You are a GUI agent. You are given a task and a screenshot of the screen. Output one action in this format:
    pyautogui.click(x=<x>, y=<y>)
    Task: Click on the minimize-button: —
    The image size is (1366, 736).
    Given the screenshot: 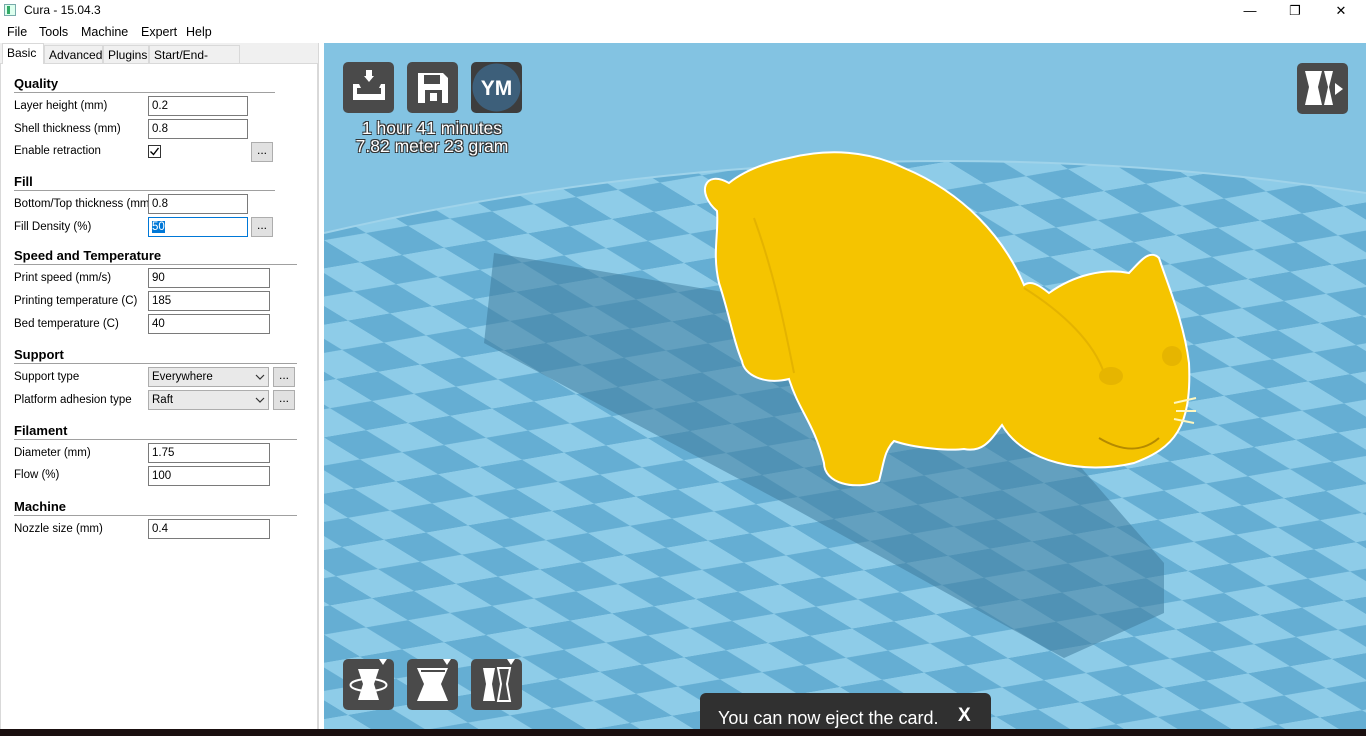 What is the action you would take?
    pyautogui.click(x=1250, y=11)
    